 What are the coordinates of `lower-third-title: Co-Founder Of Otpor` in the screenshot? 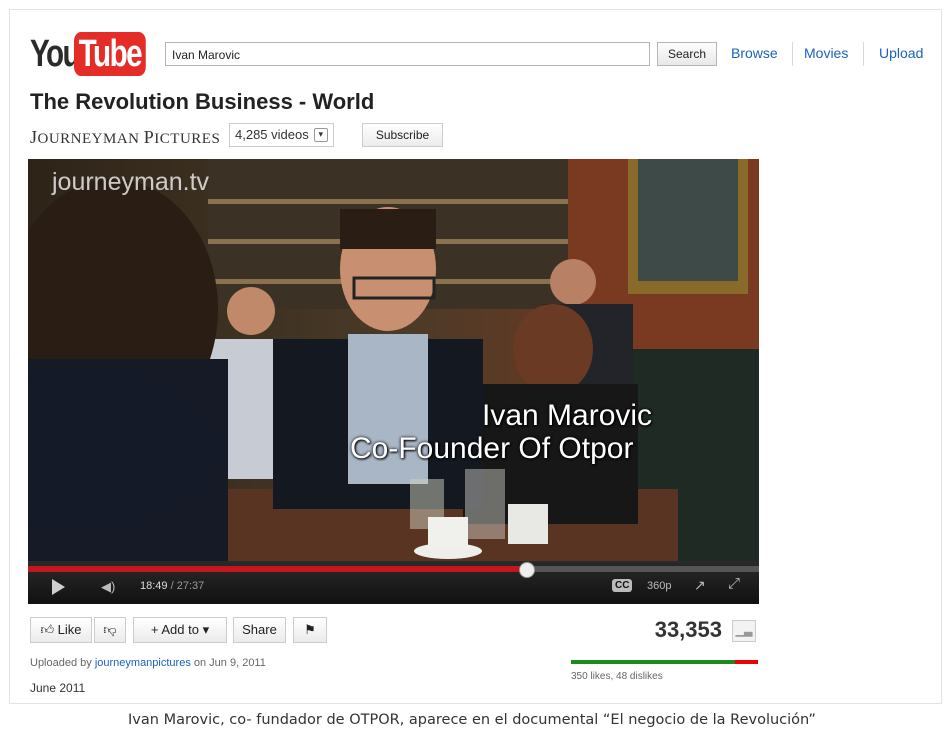 It's located at (492, 448).